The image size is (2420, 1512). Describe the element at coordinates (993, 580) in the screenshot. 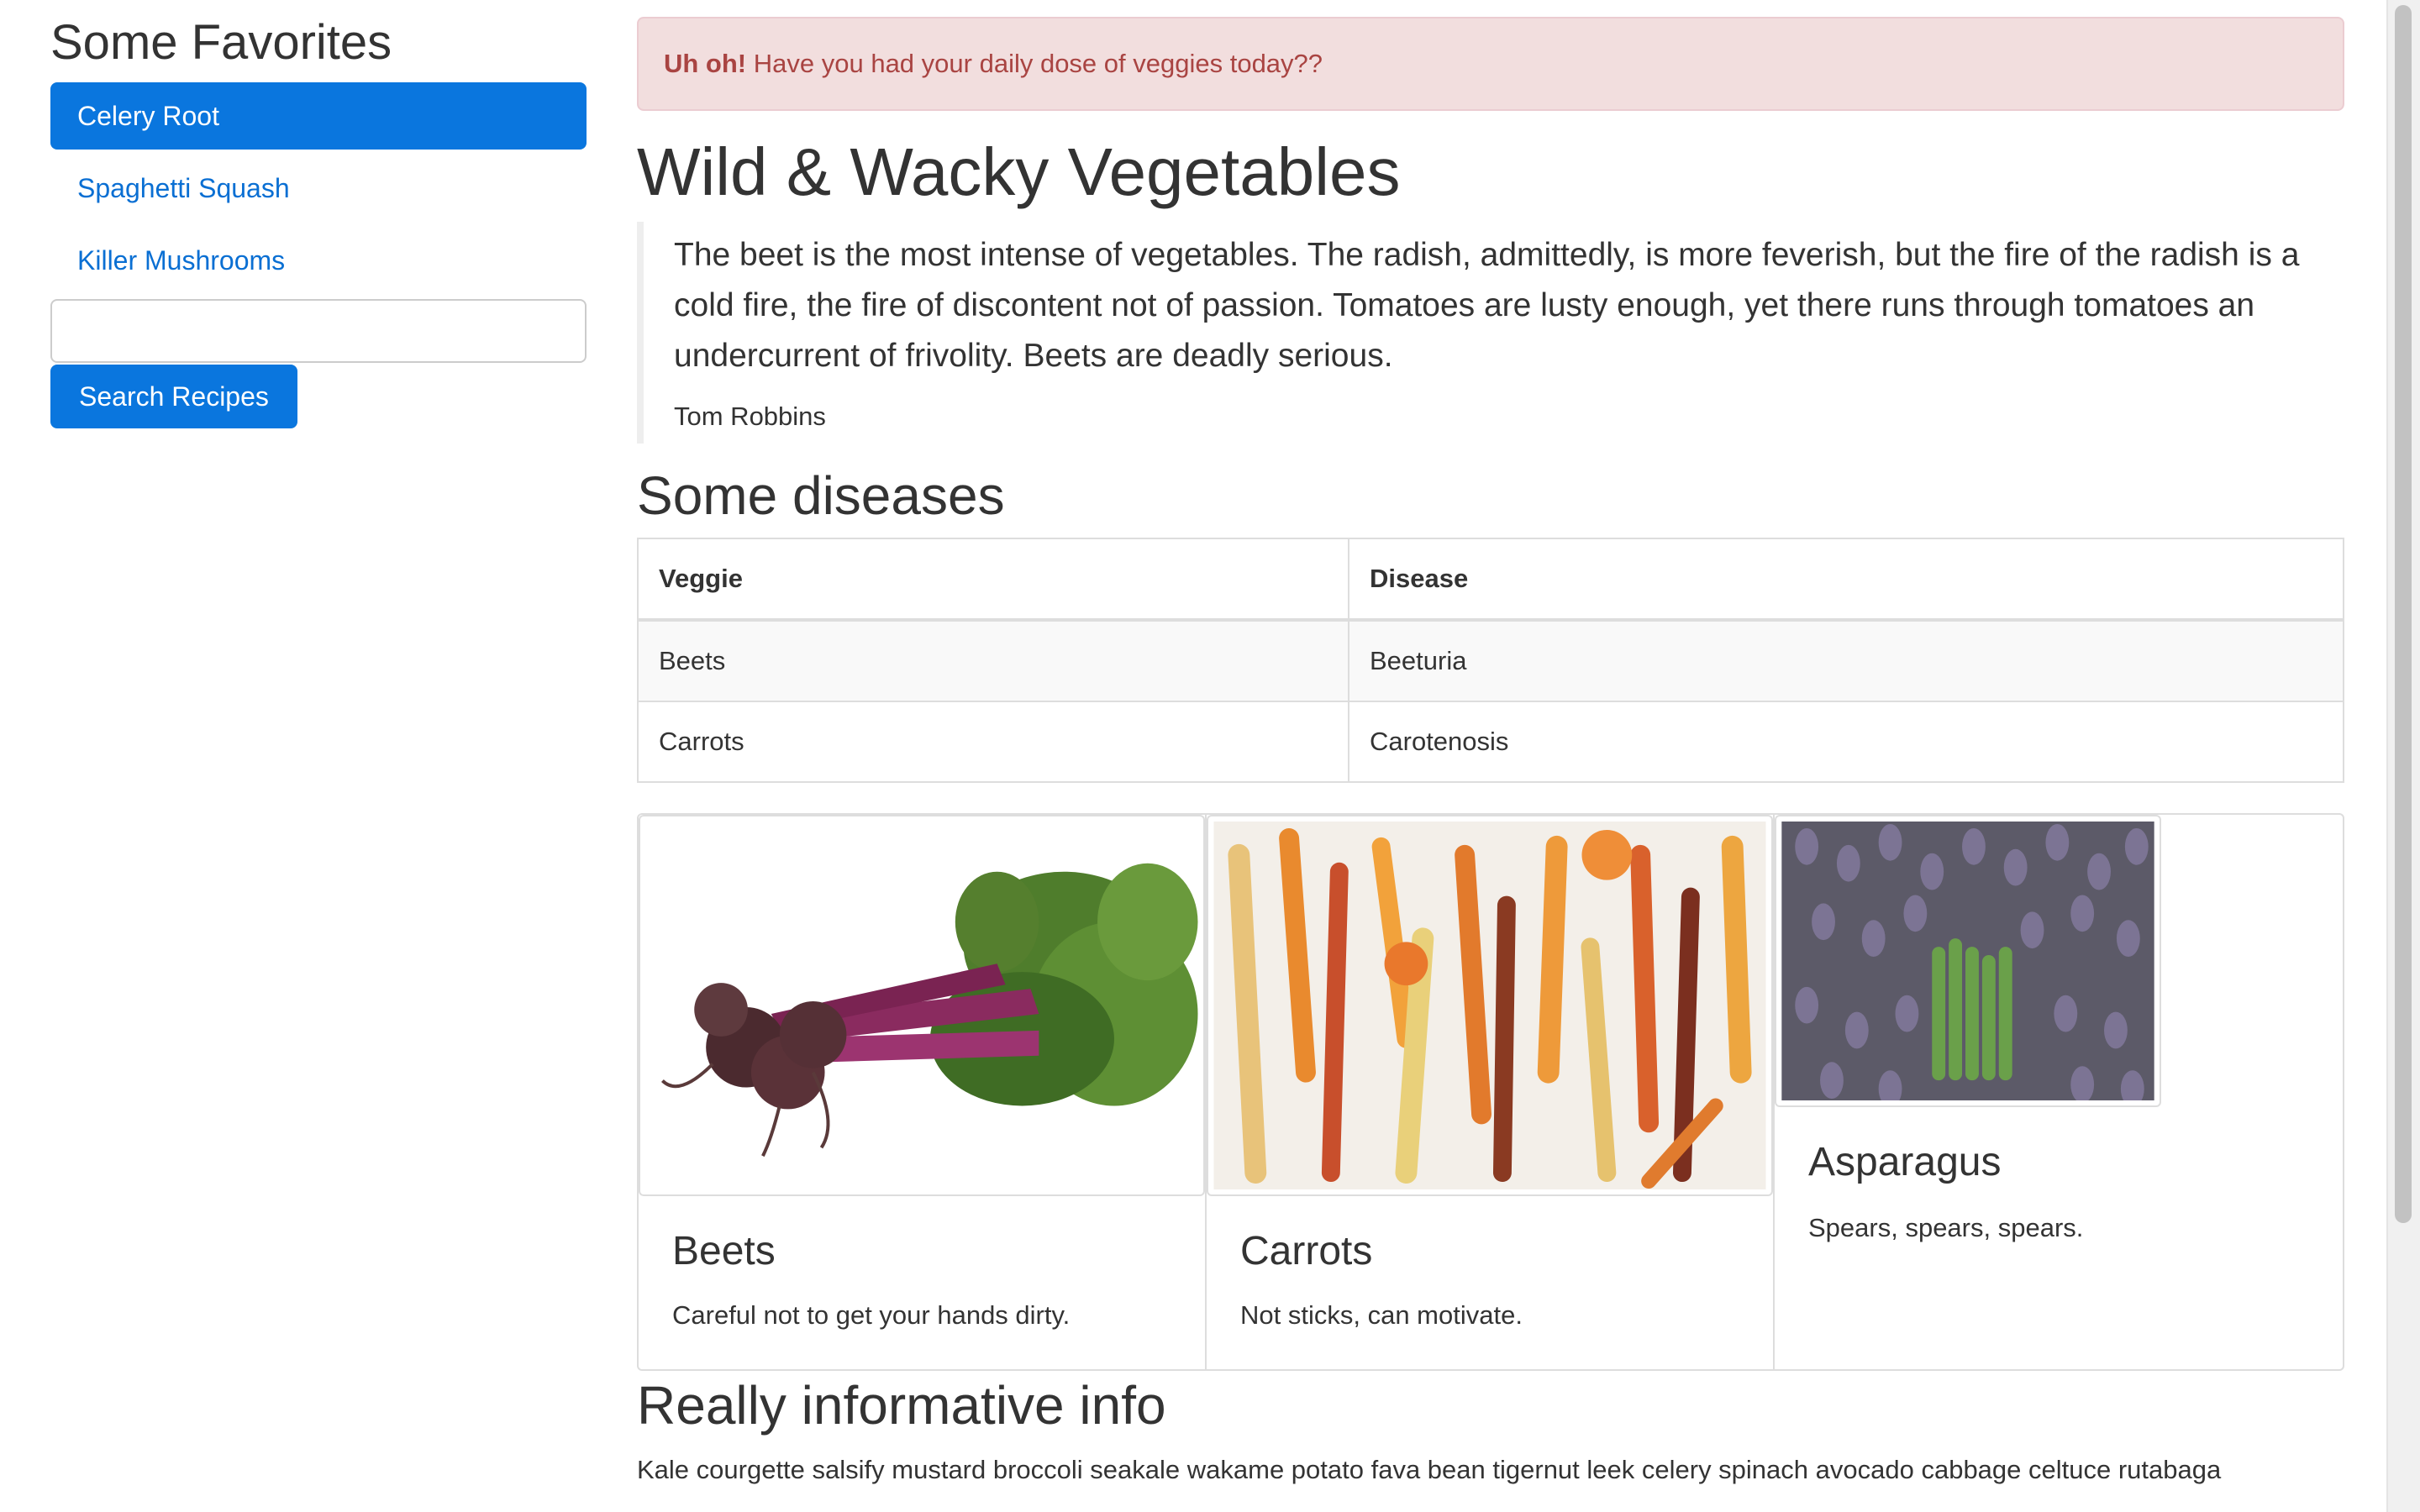

I see `table-header-veggie: Veggie` at that location.